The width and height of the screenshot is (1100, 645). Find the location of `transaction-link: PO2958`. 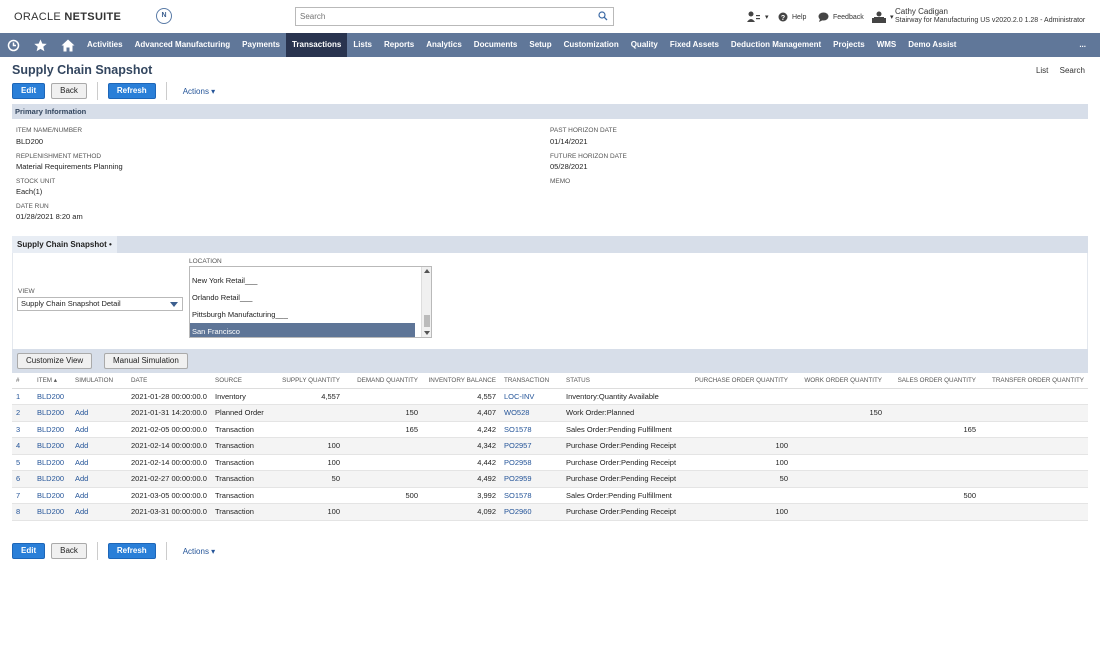

transaction-link: PO2958 is located at coordinates (531, 462).